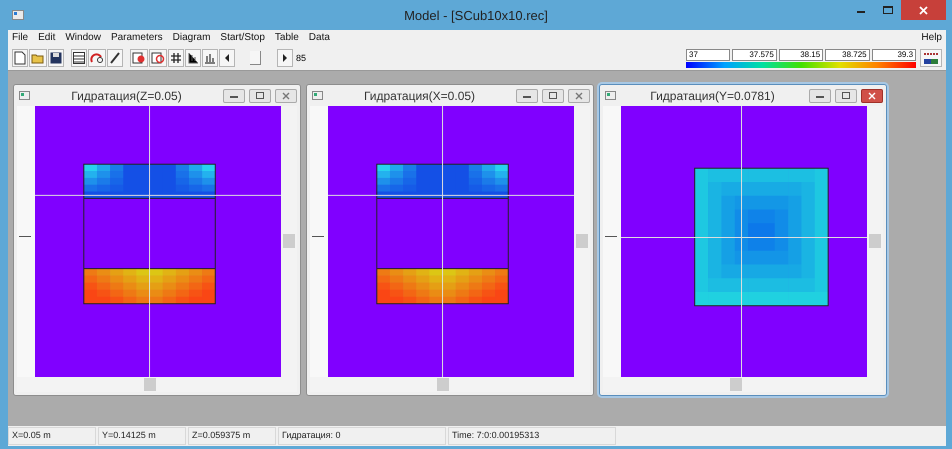 This screenshot has width=952, height=449. Describe the element at coordinates (193, 58) in the screenshot. I see `axes-icon` at that location.